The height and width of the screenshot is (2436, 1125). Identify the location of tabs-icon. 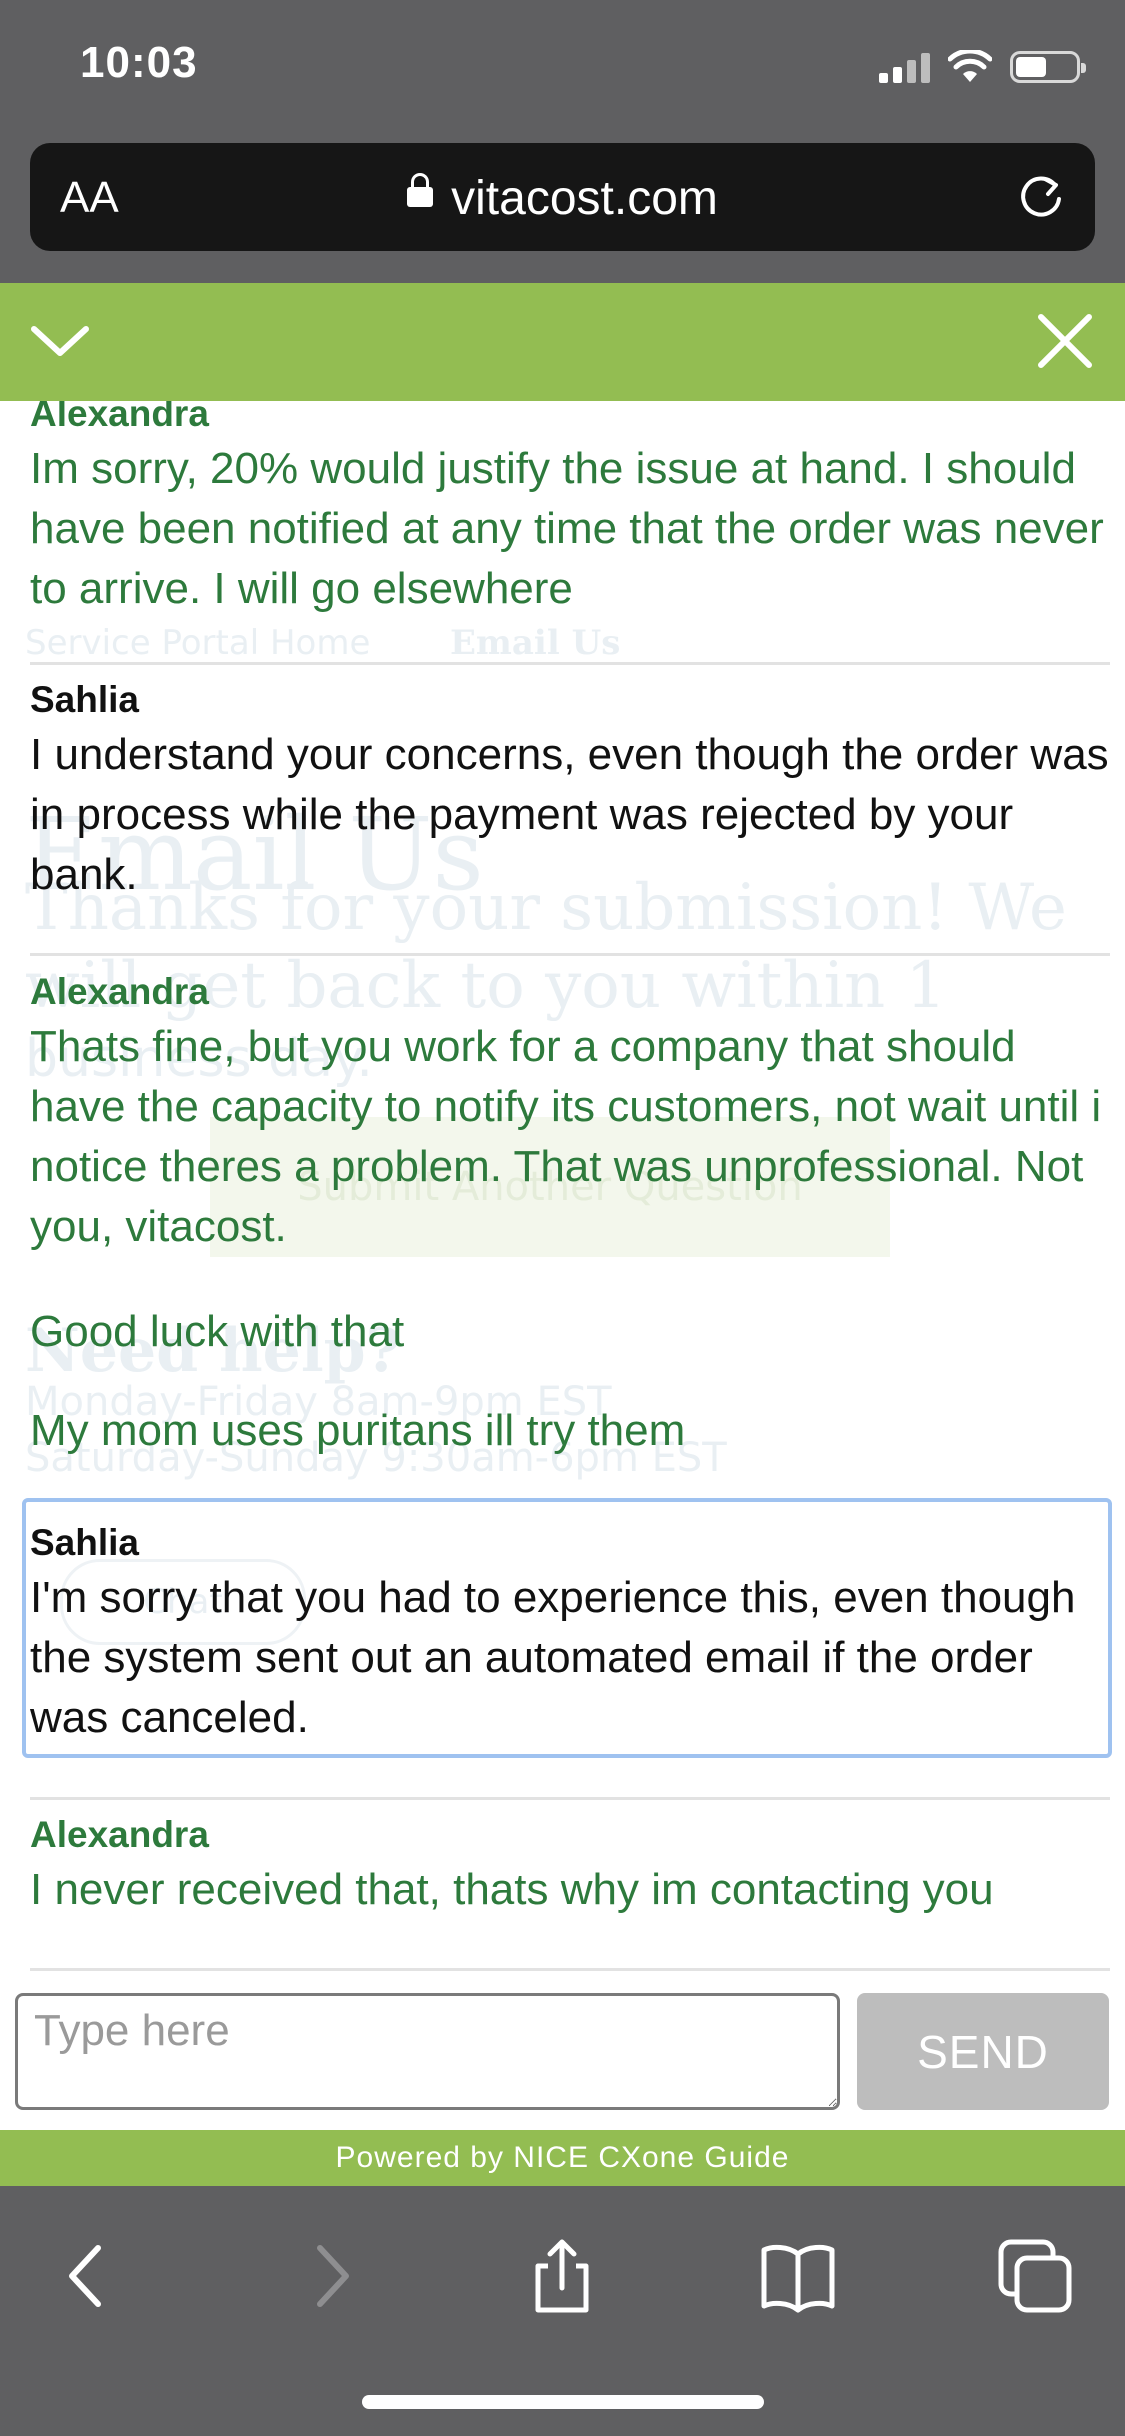
(1035, 2276).